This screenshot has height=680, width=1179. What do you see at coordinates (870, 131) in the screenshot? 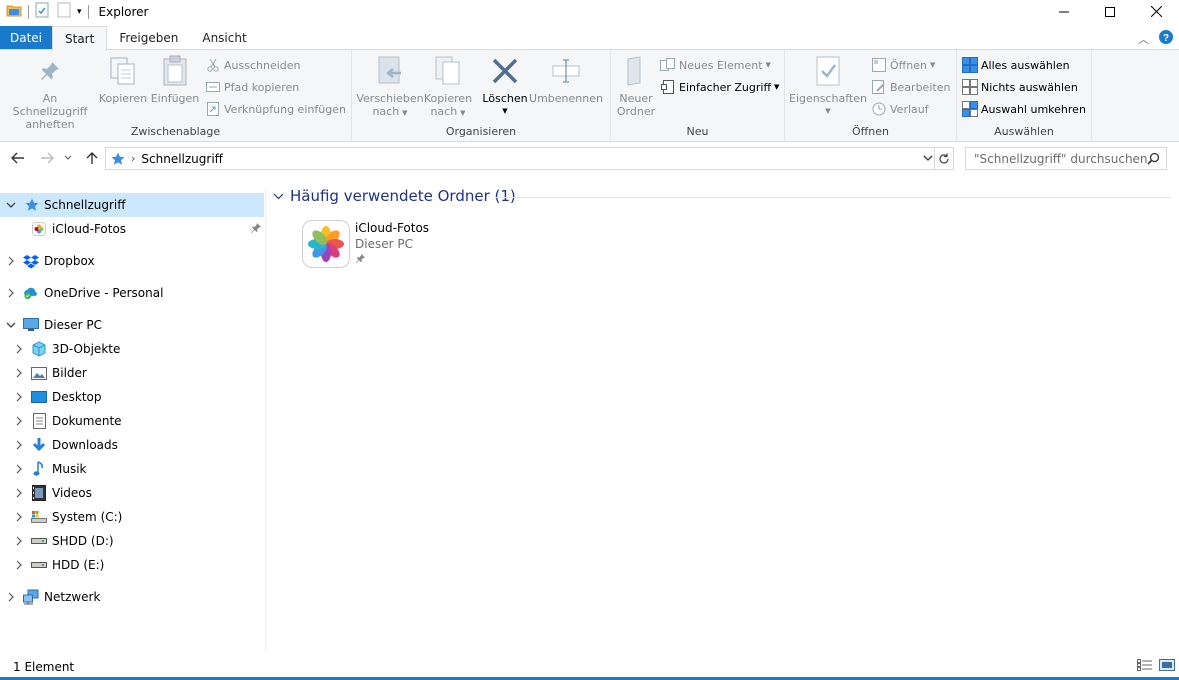
I see `group-label-open: Öffnen` at bounding box center [870, 131].